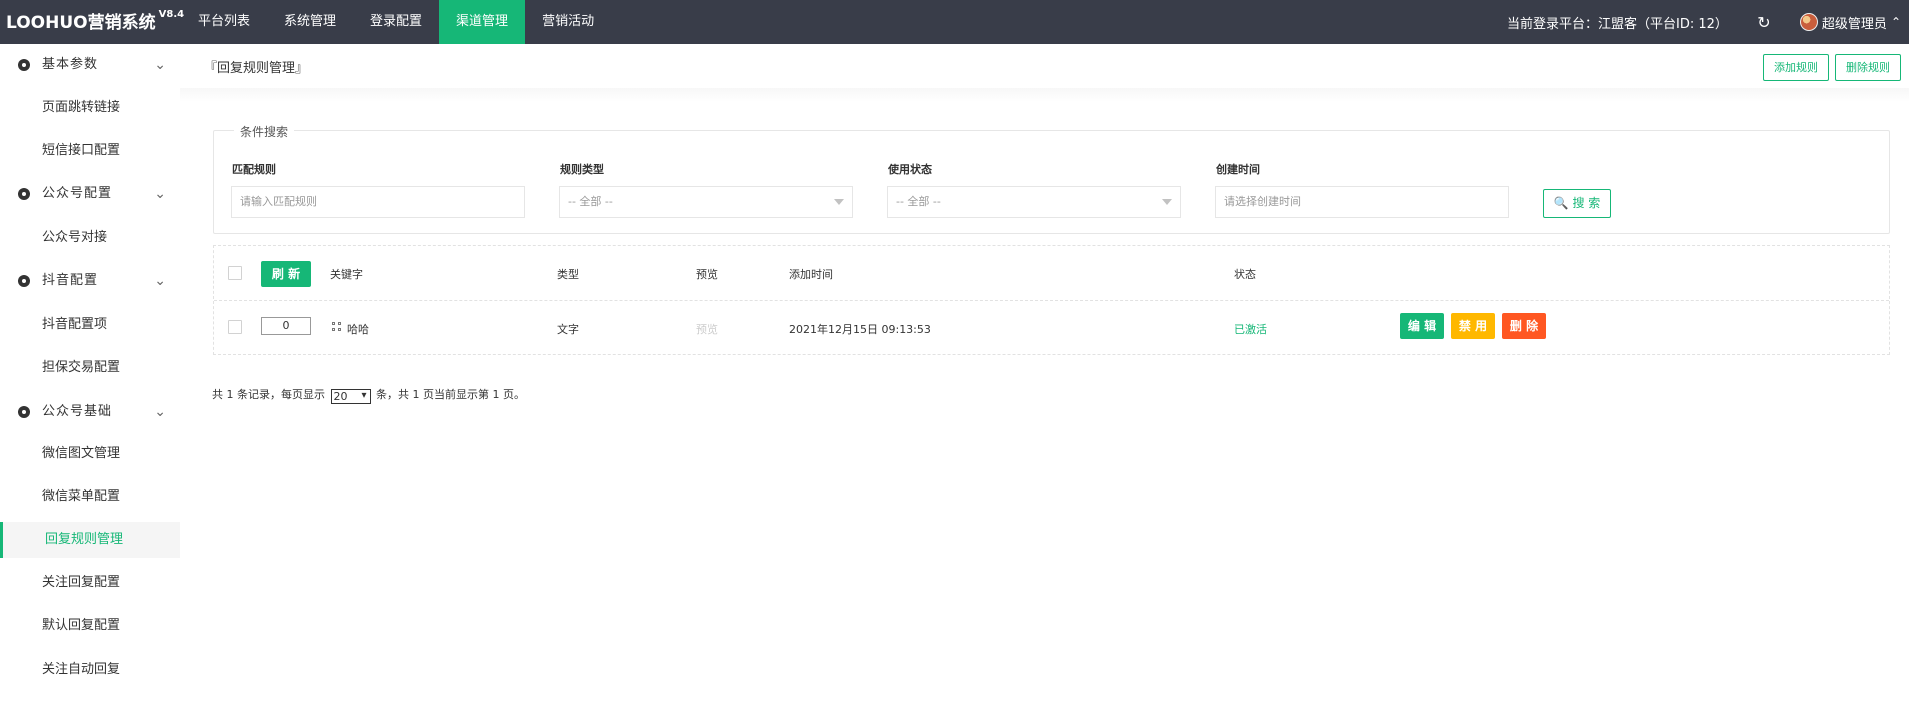 This screenshot has width=1909, height=708. What do you see at coordinates (90, 670) in the screenshot?
I see `sidebar-item-follow-auto-reply: 关注自动回复` at bounding box center [90, 670].